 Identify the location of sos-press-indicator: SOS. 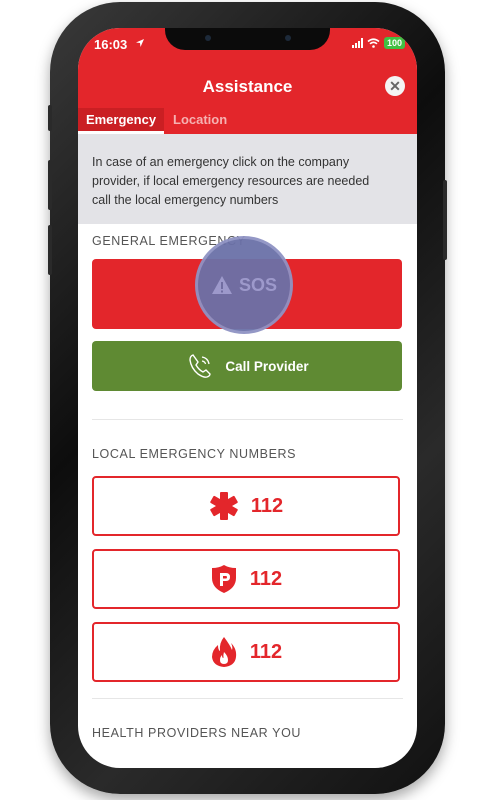
(244, 285).